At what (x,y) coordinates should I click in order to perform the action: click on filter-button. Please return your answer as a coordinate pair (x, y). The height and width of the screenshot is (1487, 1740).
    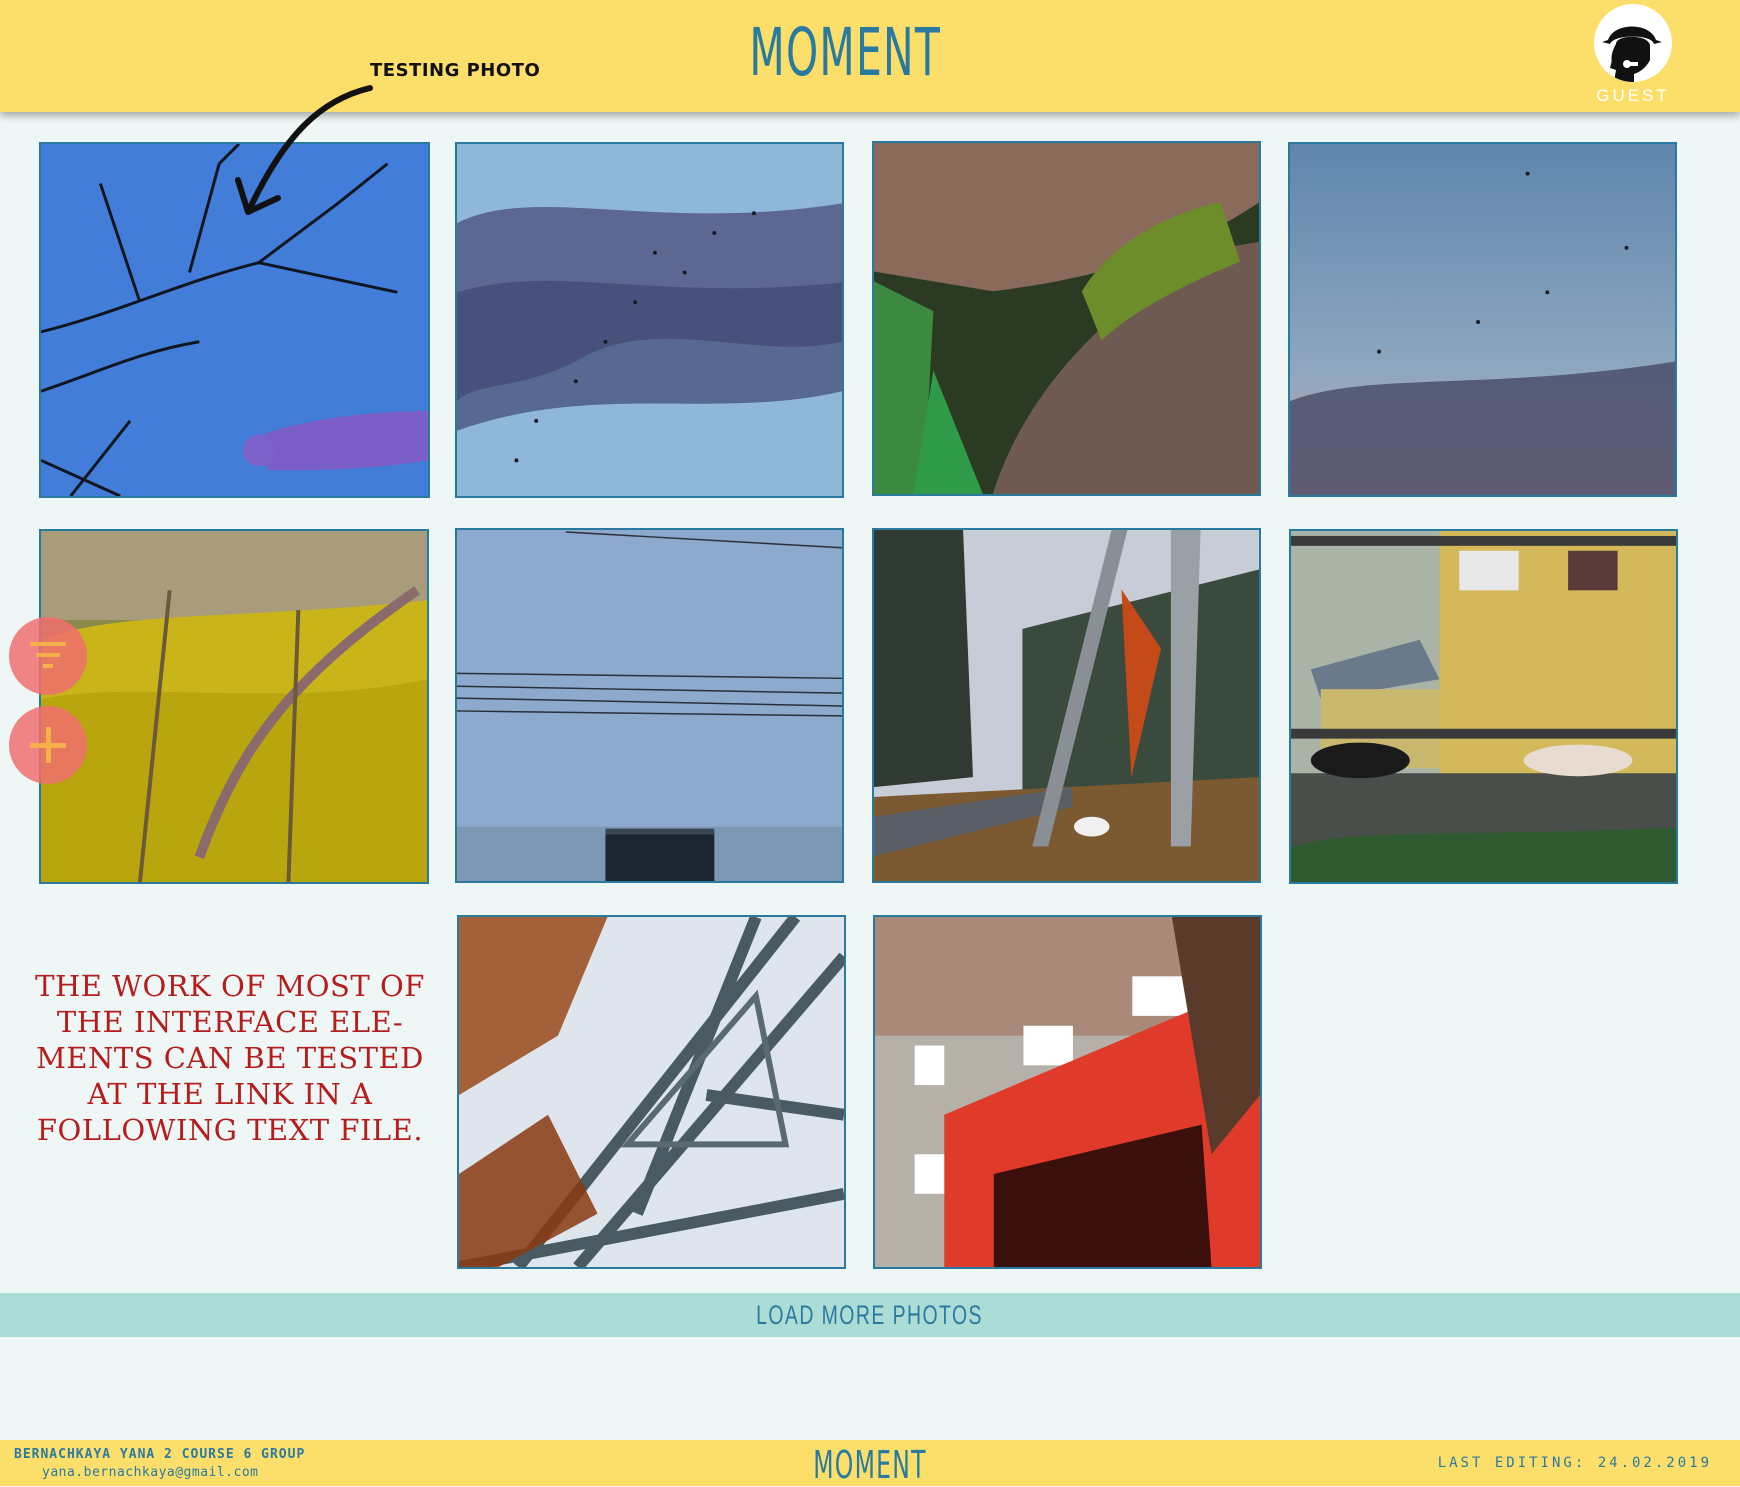
    Looking at the image, I should click on (48, 656).